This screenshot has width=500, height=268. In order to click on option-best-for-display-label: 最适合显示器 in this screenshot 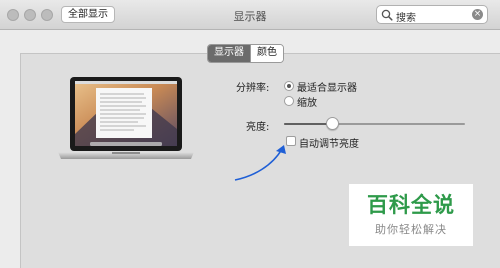, I will do `click(327, 88)`.